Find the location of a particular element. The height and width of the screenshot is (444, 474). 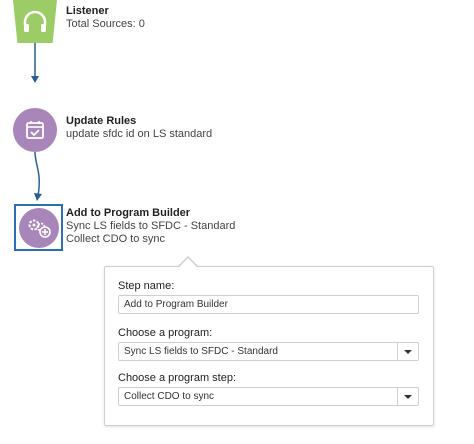

program-step-select-arrow is located at coordinates (407, 396).